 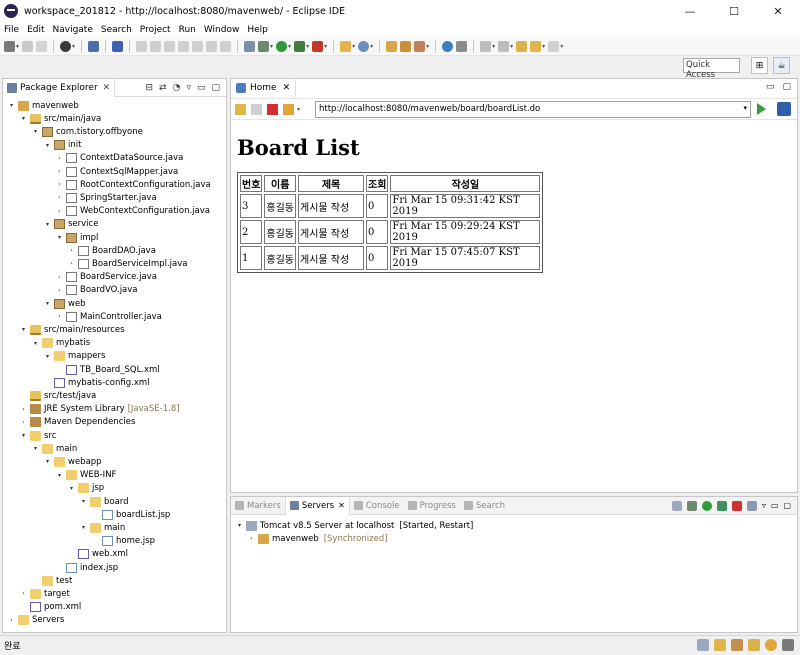 What do you see at coordinates (85, 475) in the screenshot?
I see `tree-item: ▾ WEB-INF` at bounding box center [85, 475].